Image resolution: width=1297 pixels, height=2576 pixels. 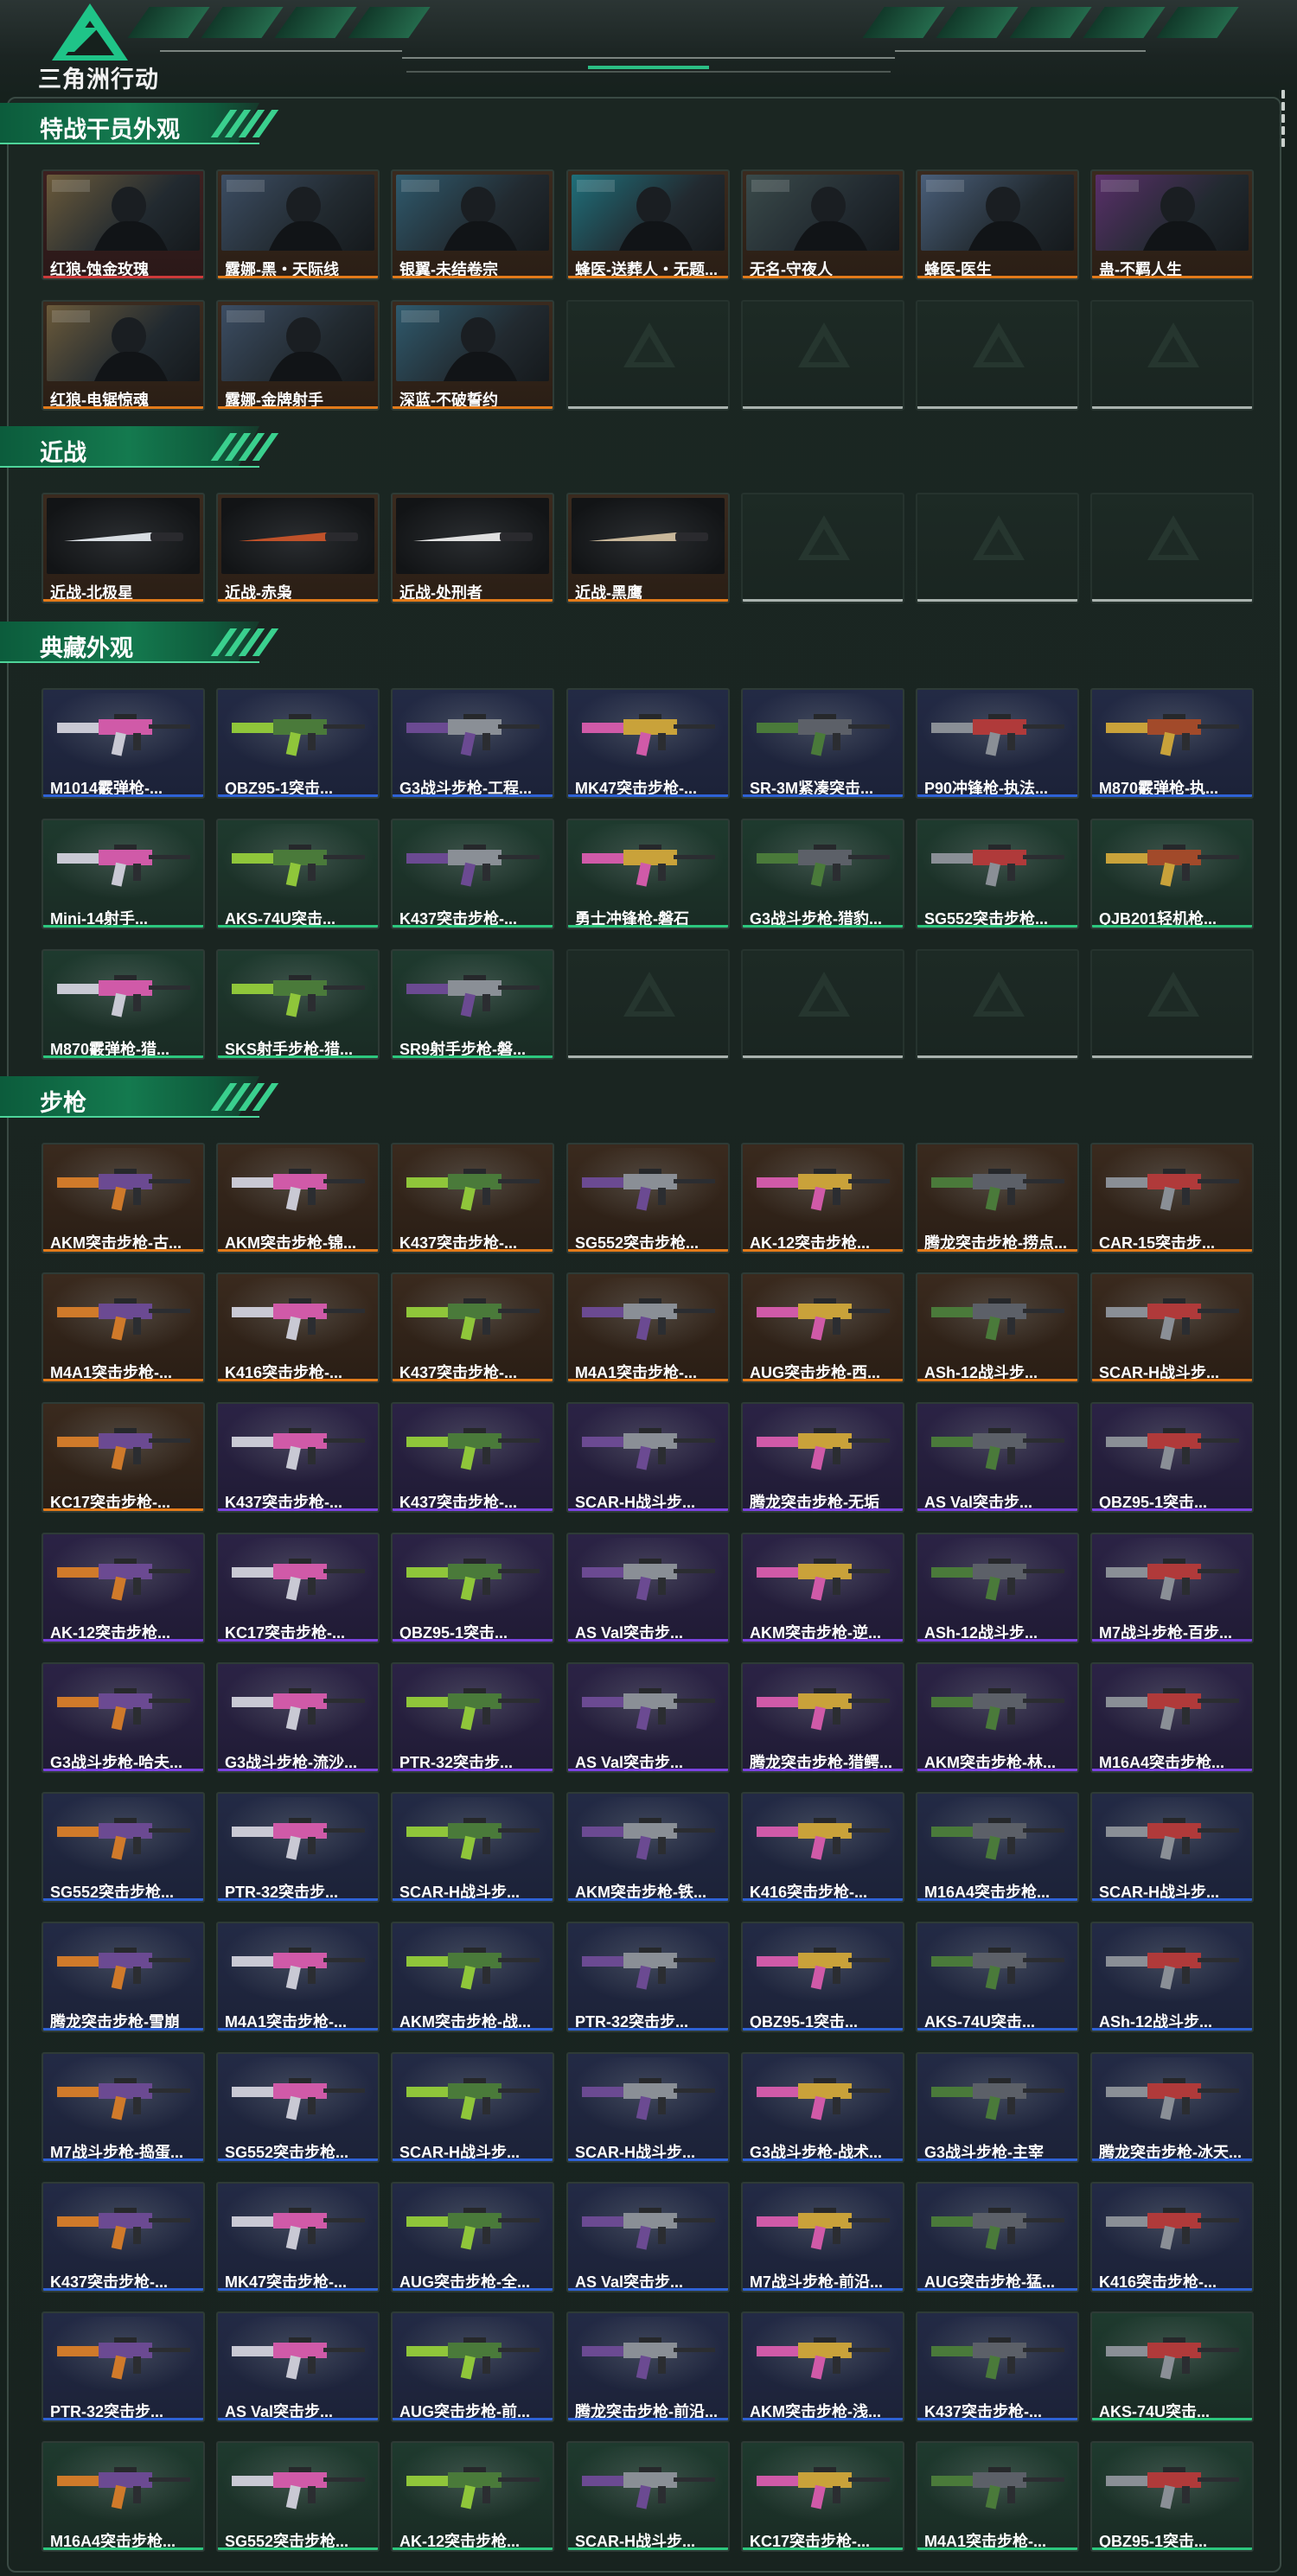 What do you see at coordinates (998, 2107) in the screenshot?
I see `weapon-skin-card: G3战斗步枪-主宰` at bounding box center [998, 2107].